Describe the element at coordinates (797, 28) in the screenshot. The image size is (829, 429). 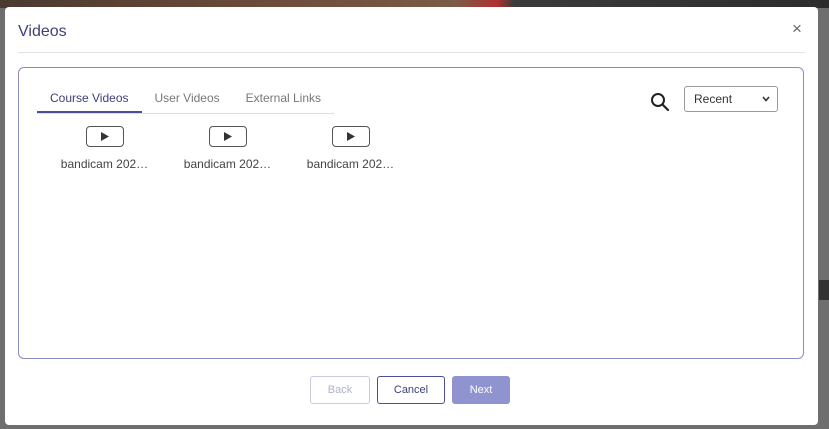
I see `close-icon: ×` at that location.